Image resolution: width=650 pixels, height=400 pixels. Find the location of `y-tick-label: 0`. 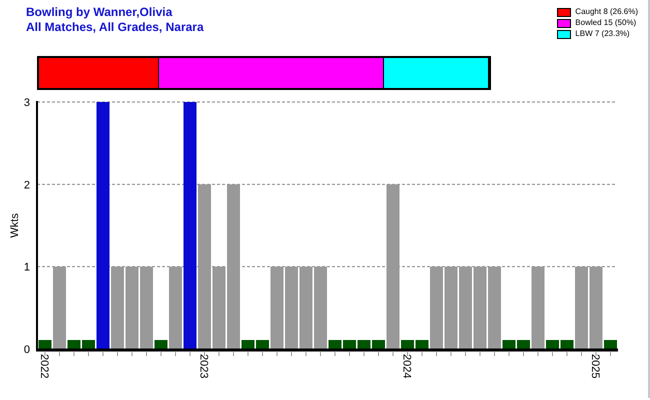

y-tick-label: 0 is located at coordinates (27, 350).